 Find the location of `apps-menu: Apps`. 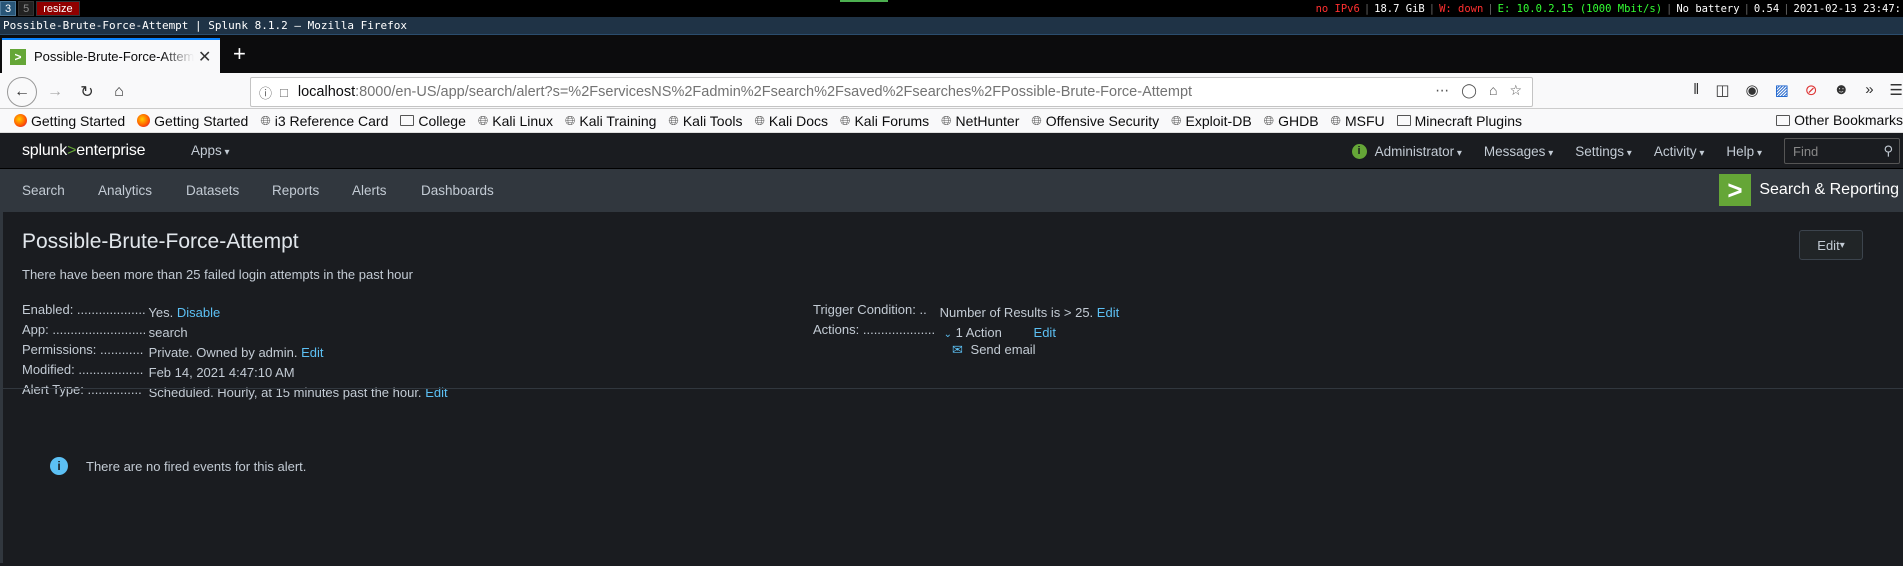

apps-menu: Apps is located at coordinates (210, 150).